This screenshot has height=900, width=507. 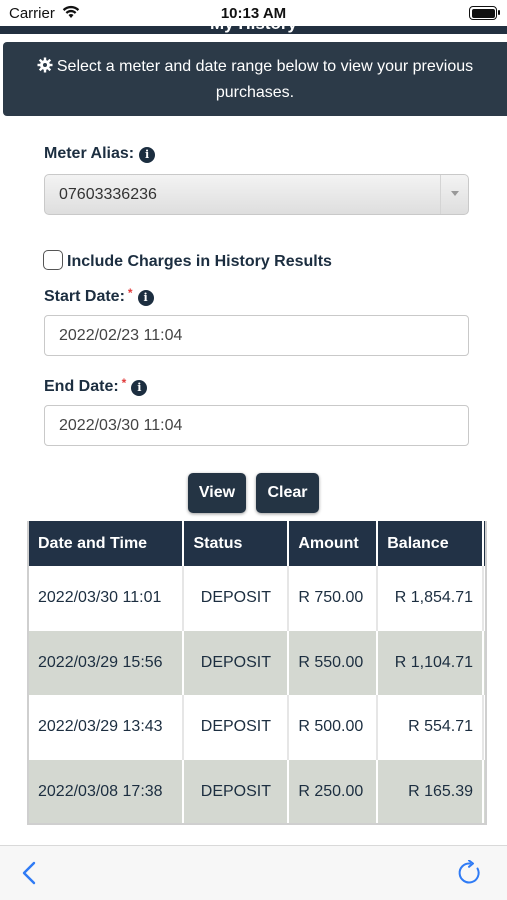 I want to click on start-date-label: Start Date: * i, so click(x=99, y=296).